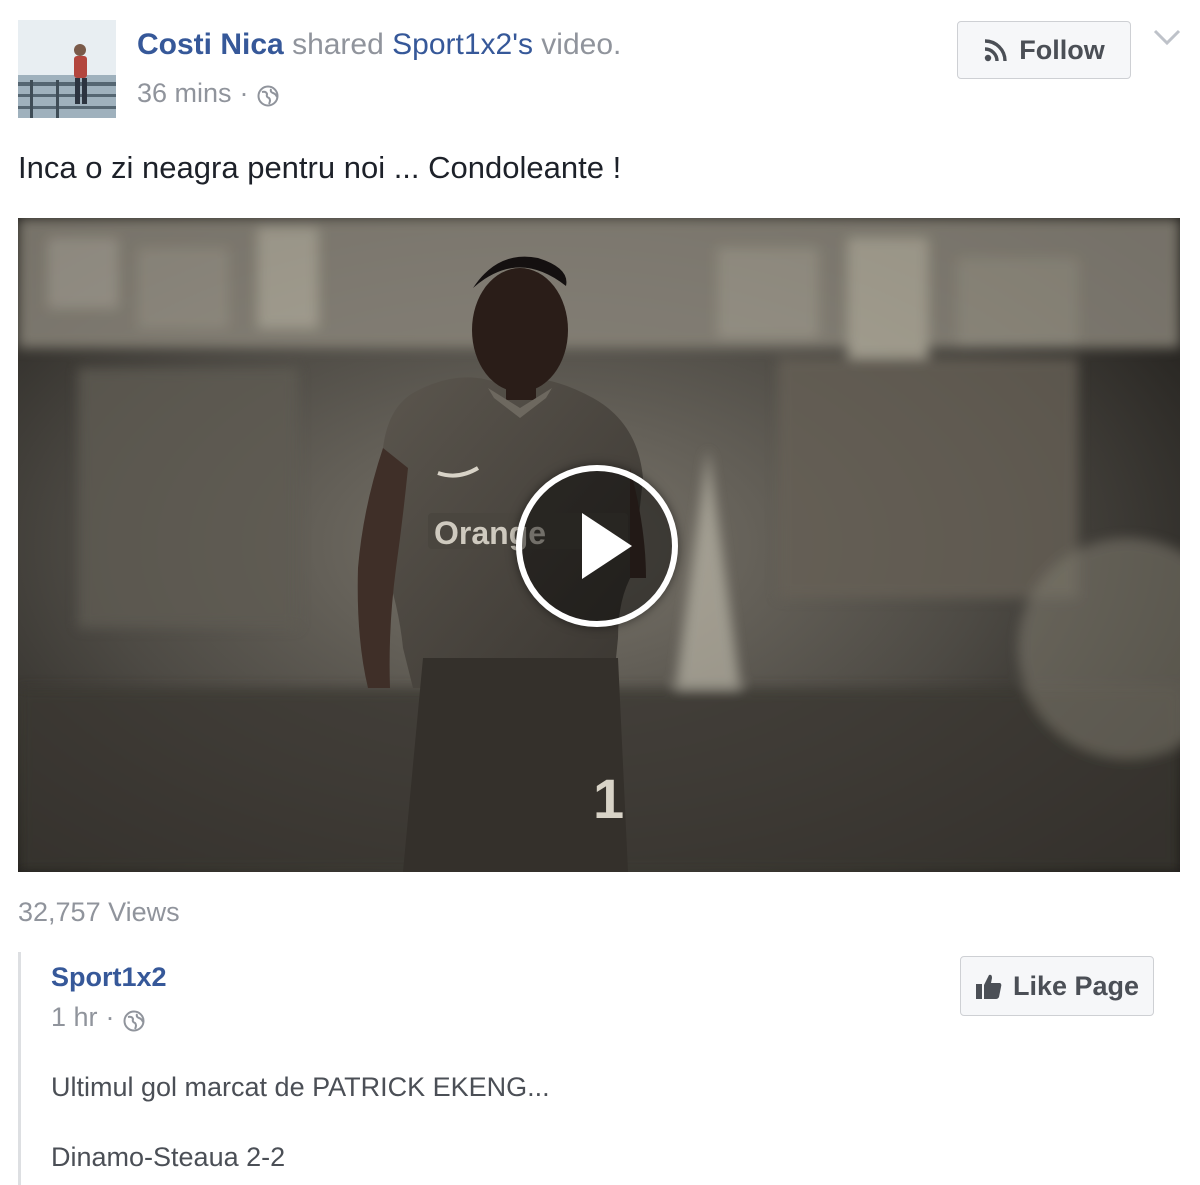  Describe the element at coordinates (109, 977) in the screenshot. I see `shared-page-name-link: Sport1x2` at that location.